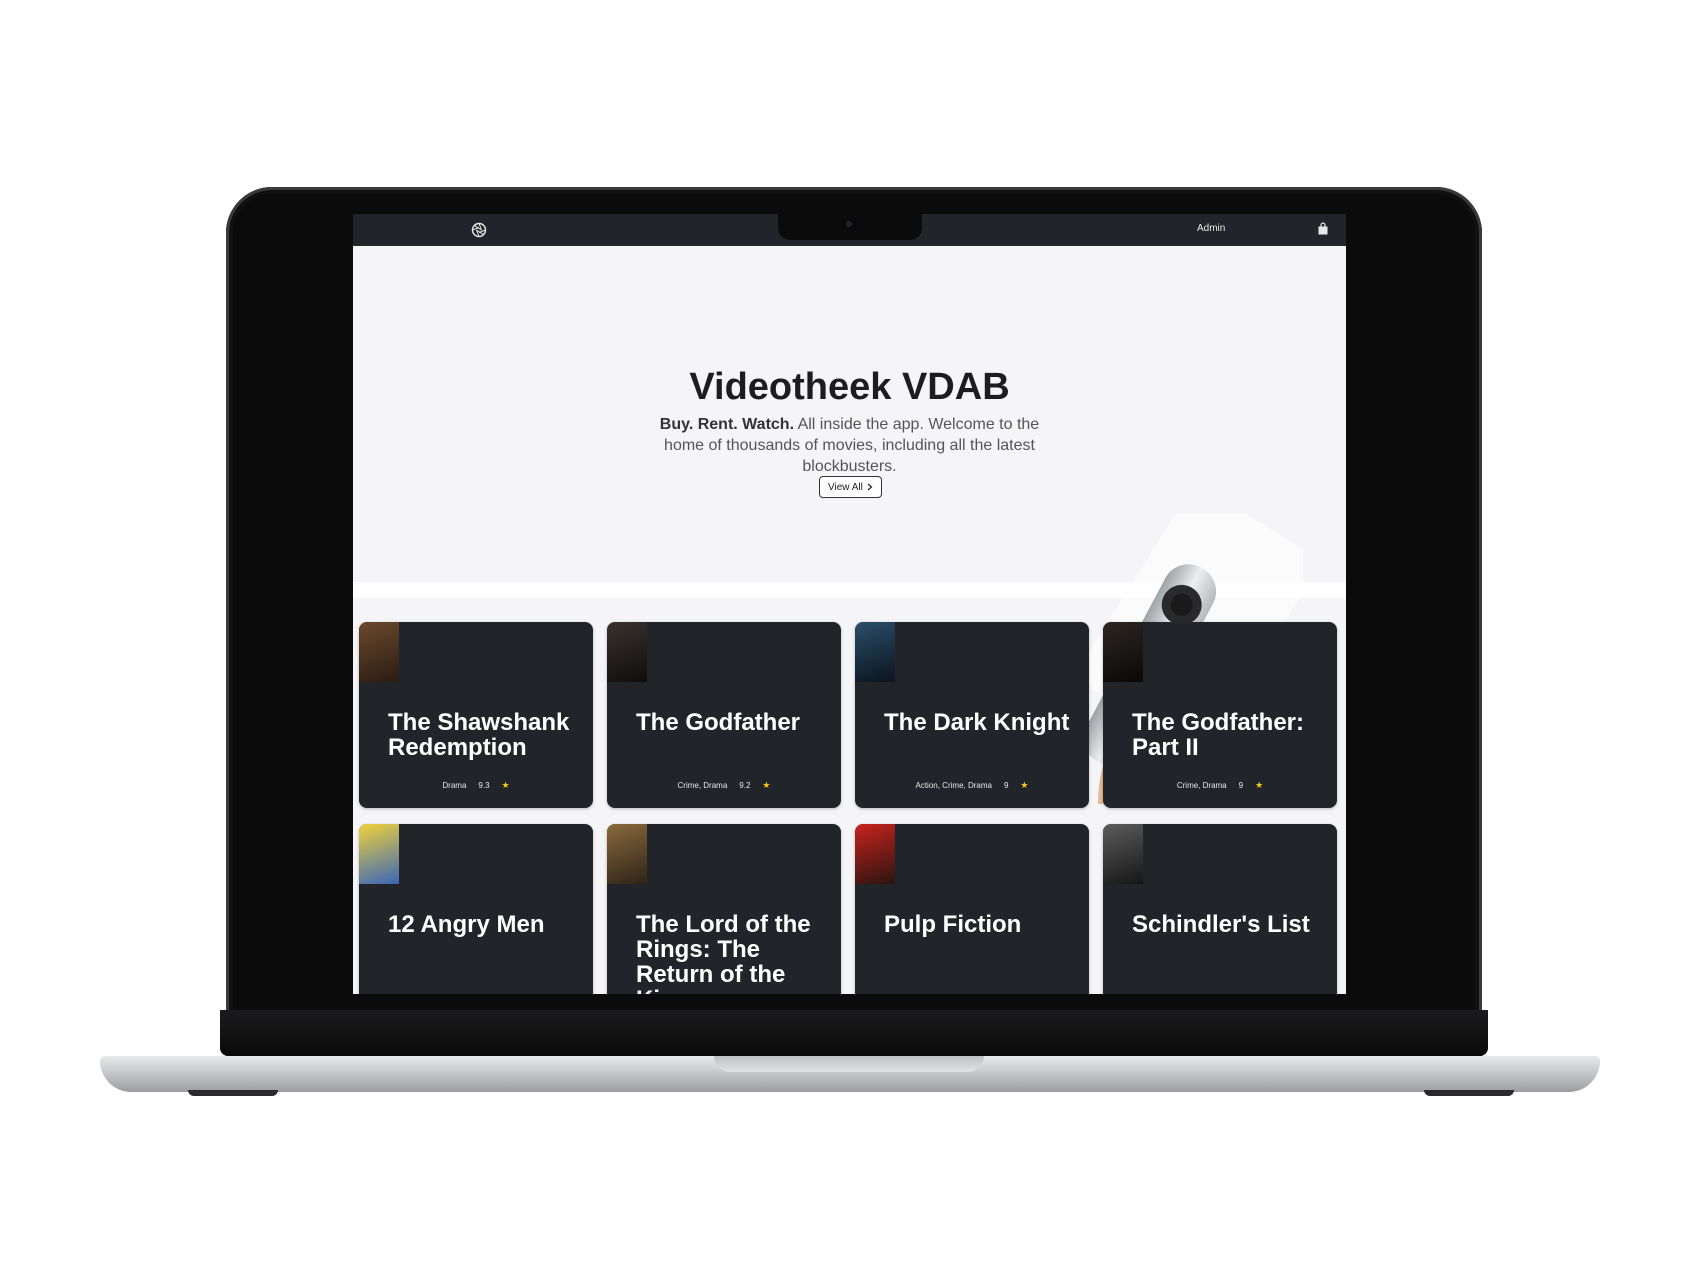 This screenshot has width=1692, height=1277. Describe the element at coordinates (233, 1093) in the screenshot. I see `laptop-foot-left` at that location.